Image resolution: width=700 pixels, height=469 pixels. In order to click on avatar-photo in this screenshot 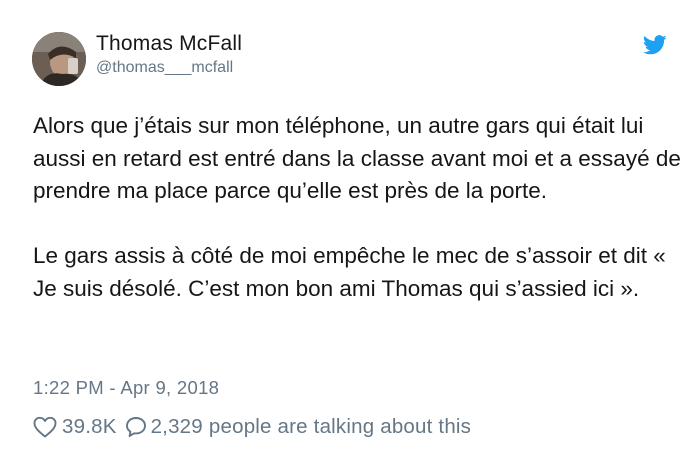, I will do `click(59, 59)`.